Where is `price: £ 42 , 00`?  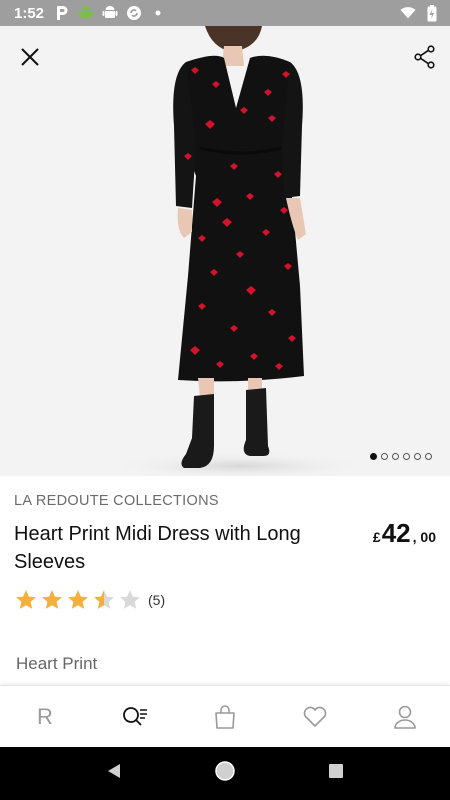 price: £ 42 , 00 is located at coordinates (404, 547).